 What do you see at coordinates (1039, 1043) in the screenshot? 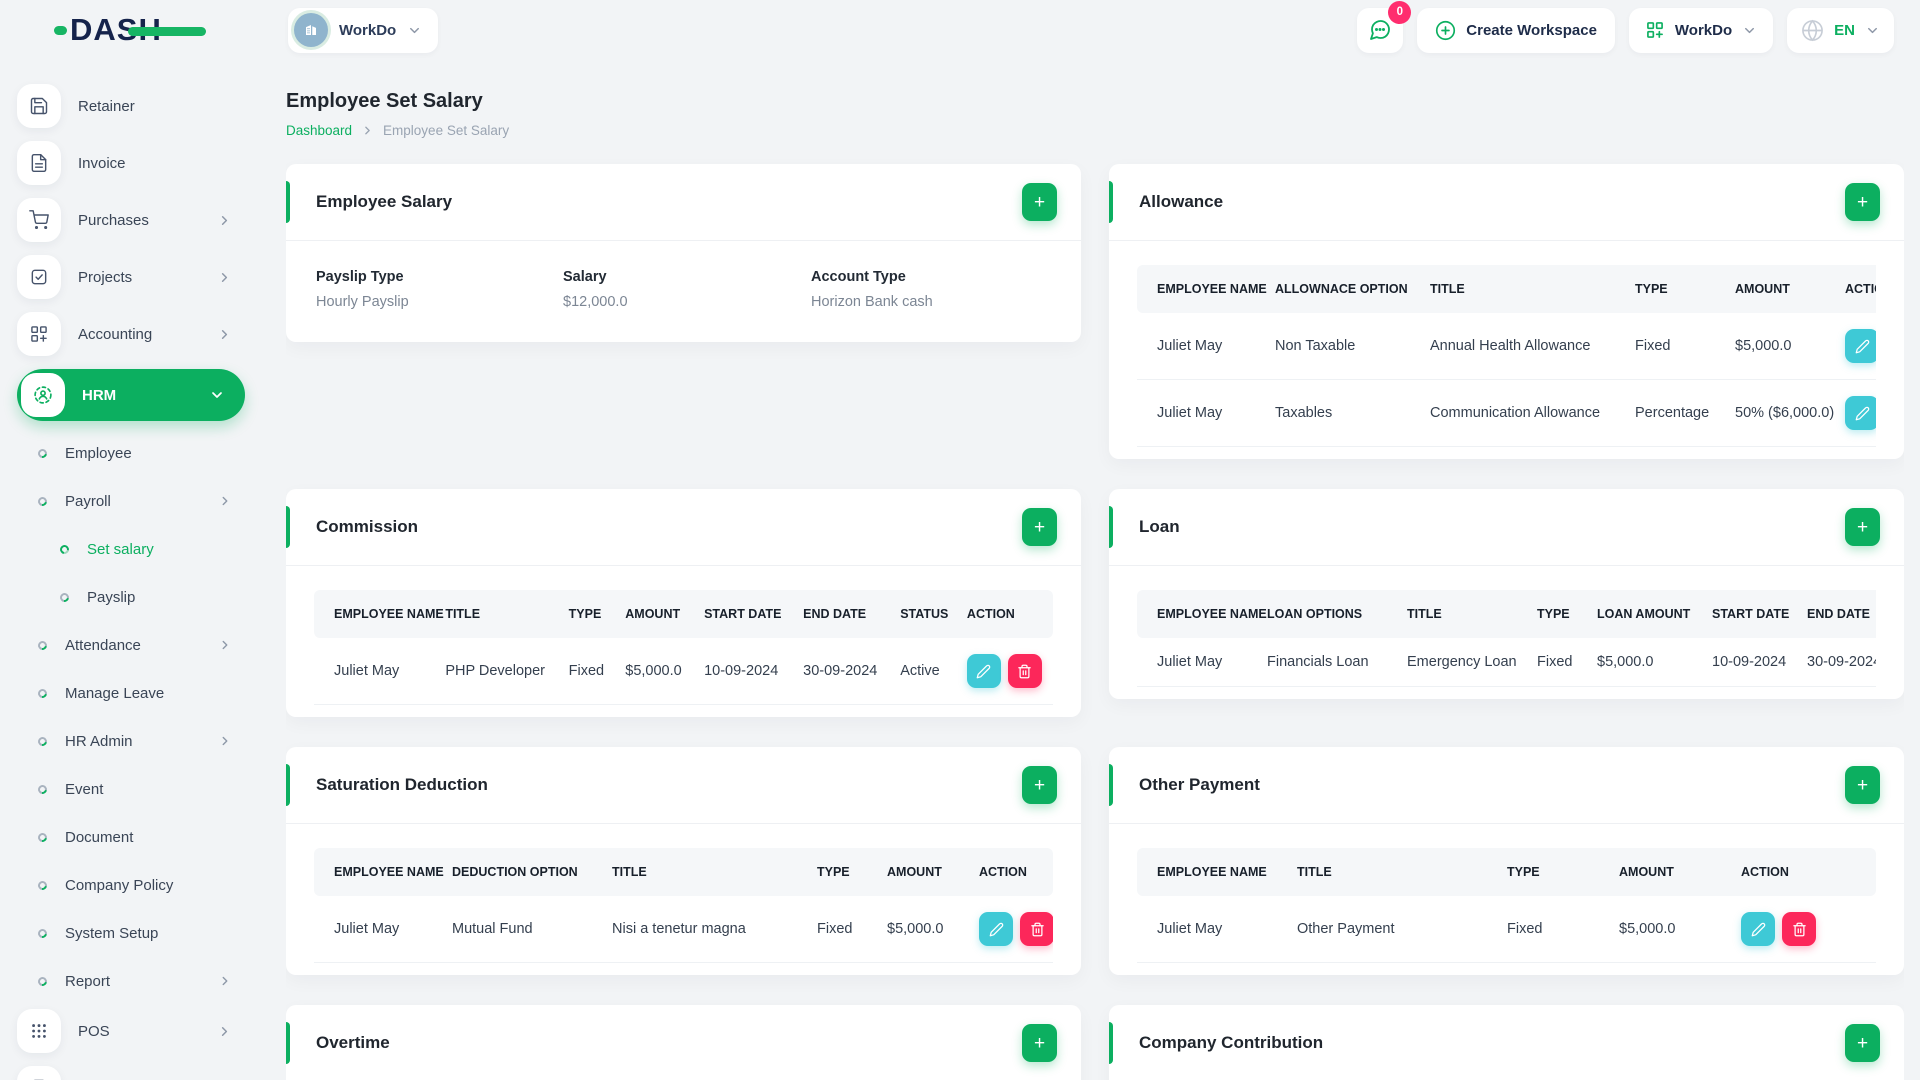
I see `add-overtime-button: +` at bounding box center [1039, 1043].